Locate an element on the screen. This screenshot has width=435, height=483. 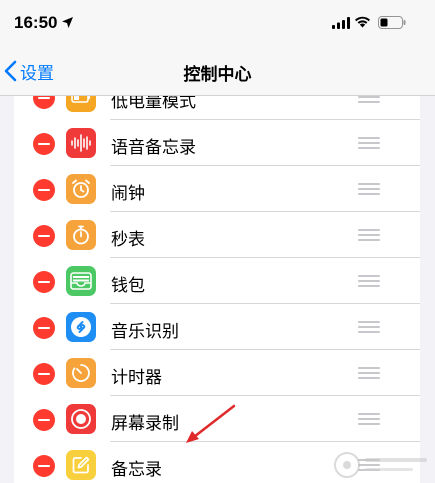
status-time: 16:50 is located at coordinates (36, 22).